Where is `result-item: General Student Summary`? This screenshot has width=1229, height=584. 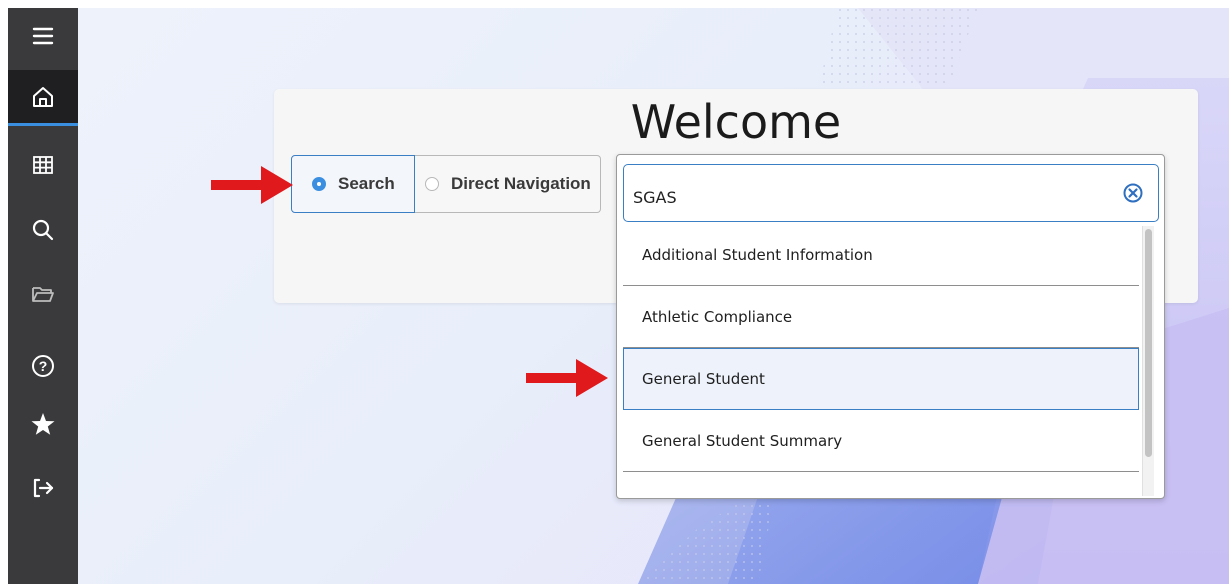 result-item: General Student Summary is located at coordinates (881, 441).